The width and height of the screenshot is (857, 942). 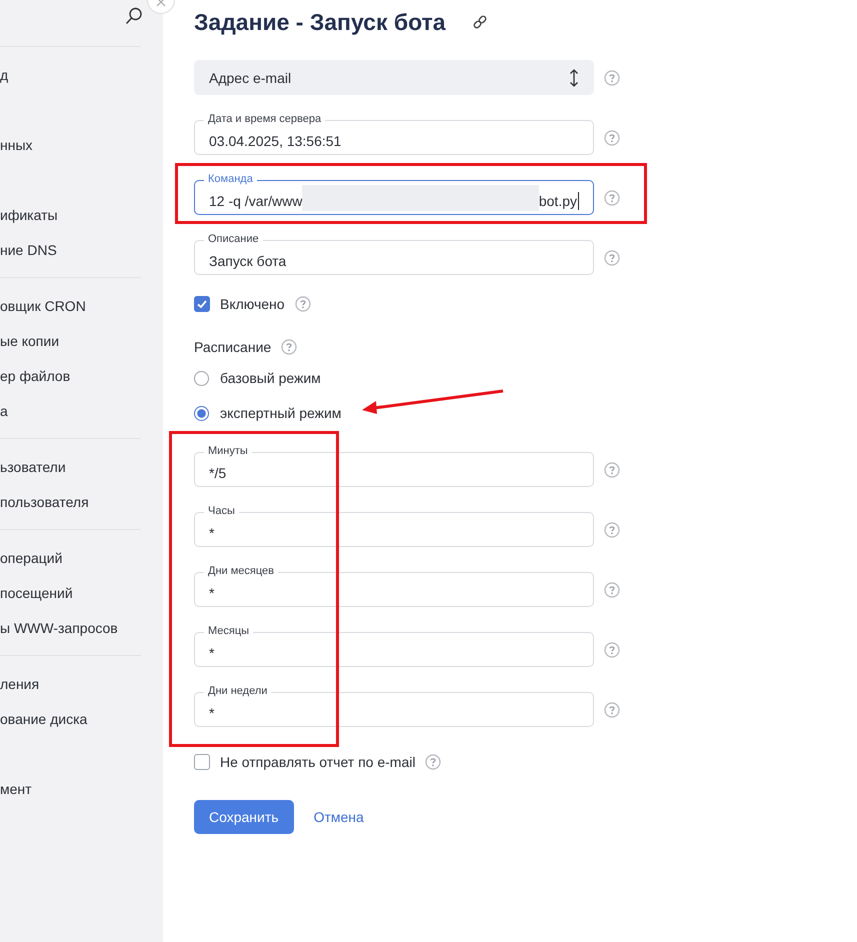 What do you see at coordinates (33, 466) in the screenshot?
I see `sidebar-item: ьзователи` at bounding box center [33, 466].